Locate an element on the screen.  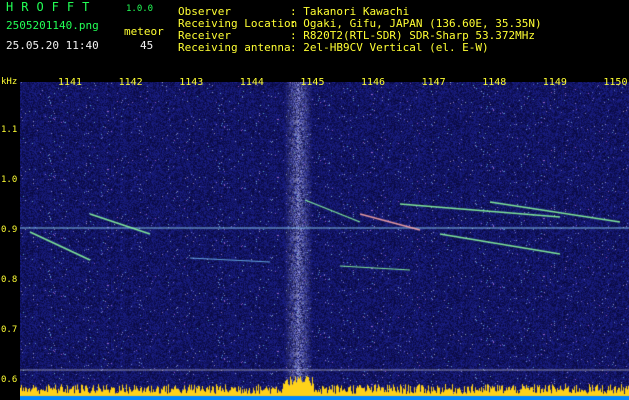
app-logo: HROFFT is located at coordinates (52, 7).